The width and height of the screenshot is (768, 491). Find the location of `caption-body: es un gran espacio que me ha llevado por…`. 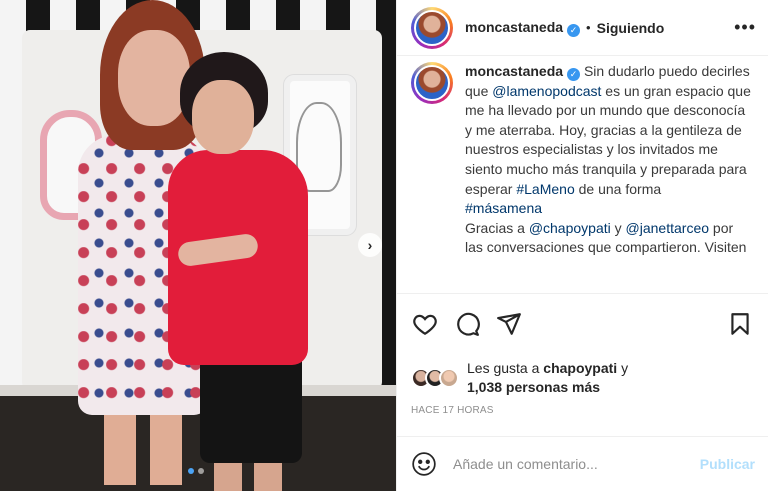

caption-body: es un gran espacio que me ha llevado por… is located at coordinates (608, 139).